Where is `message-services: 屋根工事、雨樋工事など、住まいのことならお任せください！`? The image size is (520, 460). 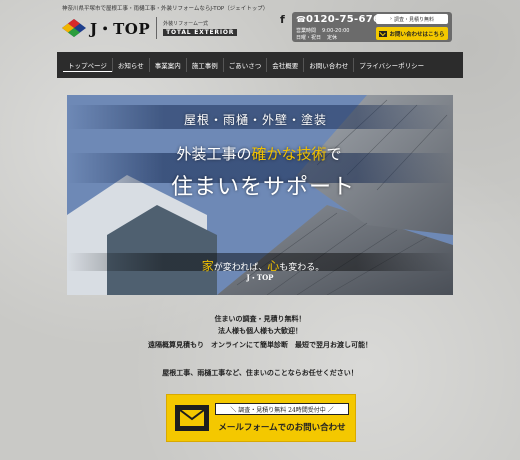
message-services: 屋根工事、雨樋工事など、住まいのことならお任せください！ is located at coordinates (260, 373).